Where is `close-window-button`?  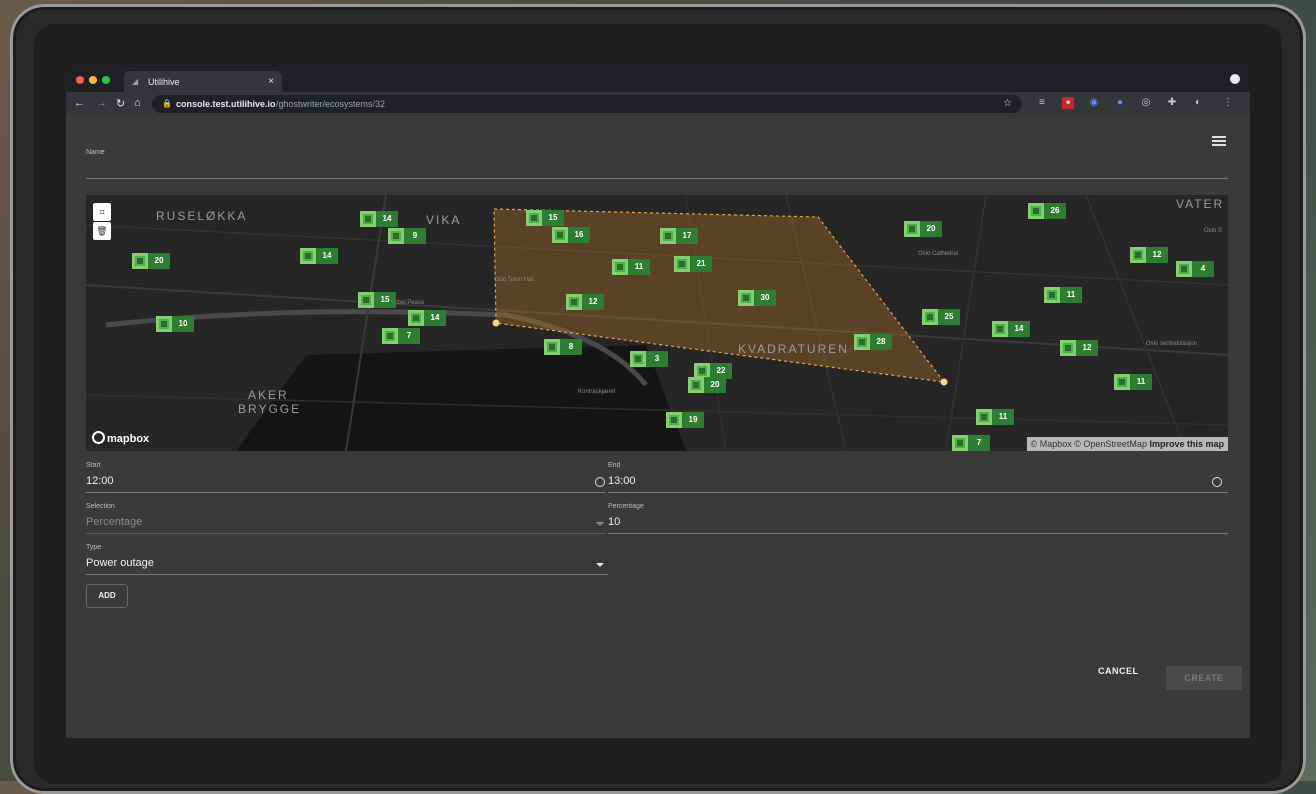 close-window-button is located at coordinates (80, 80).